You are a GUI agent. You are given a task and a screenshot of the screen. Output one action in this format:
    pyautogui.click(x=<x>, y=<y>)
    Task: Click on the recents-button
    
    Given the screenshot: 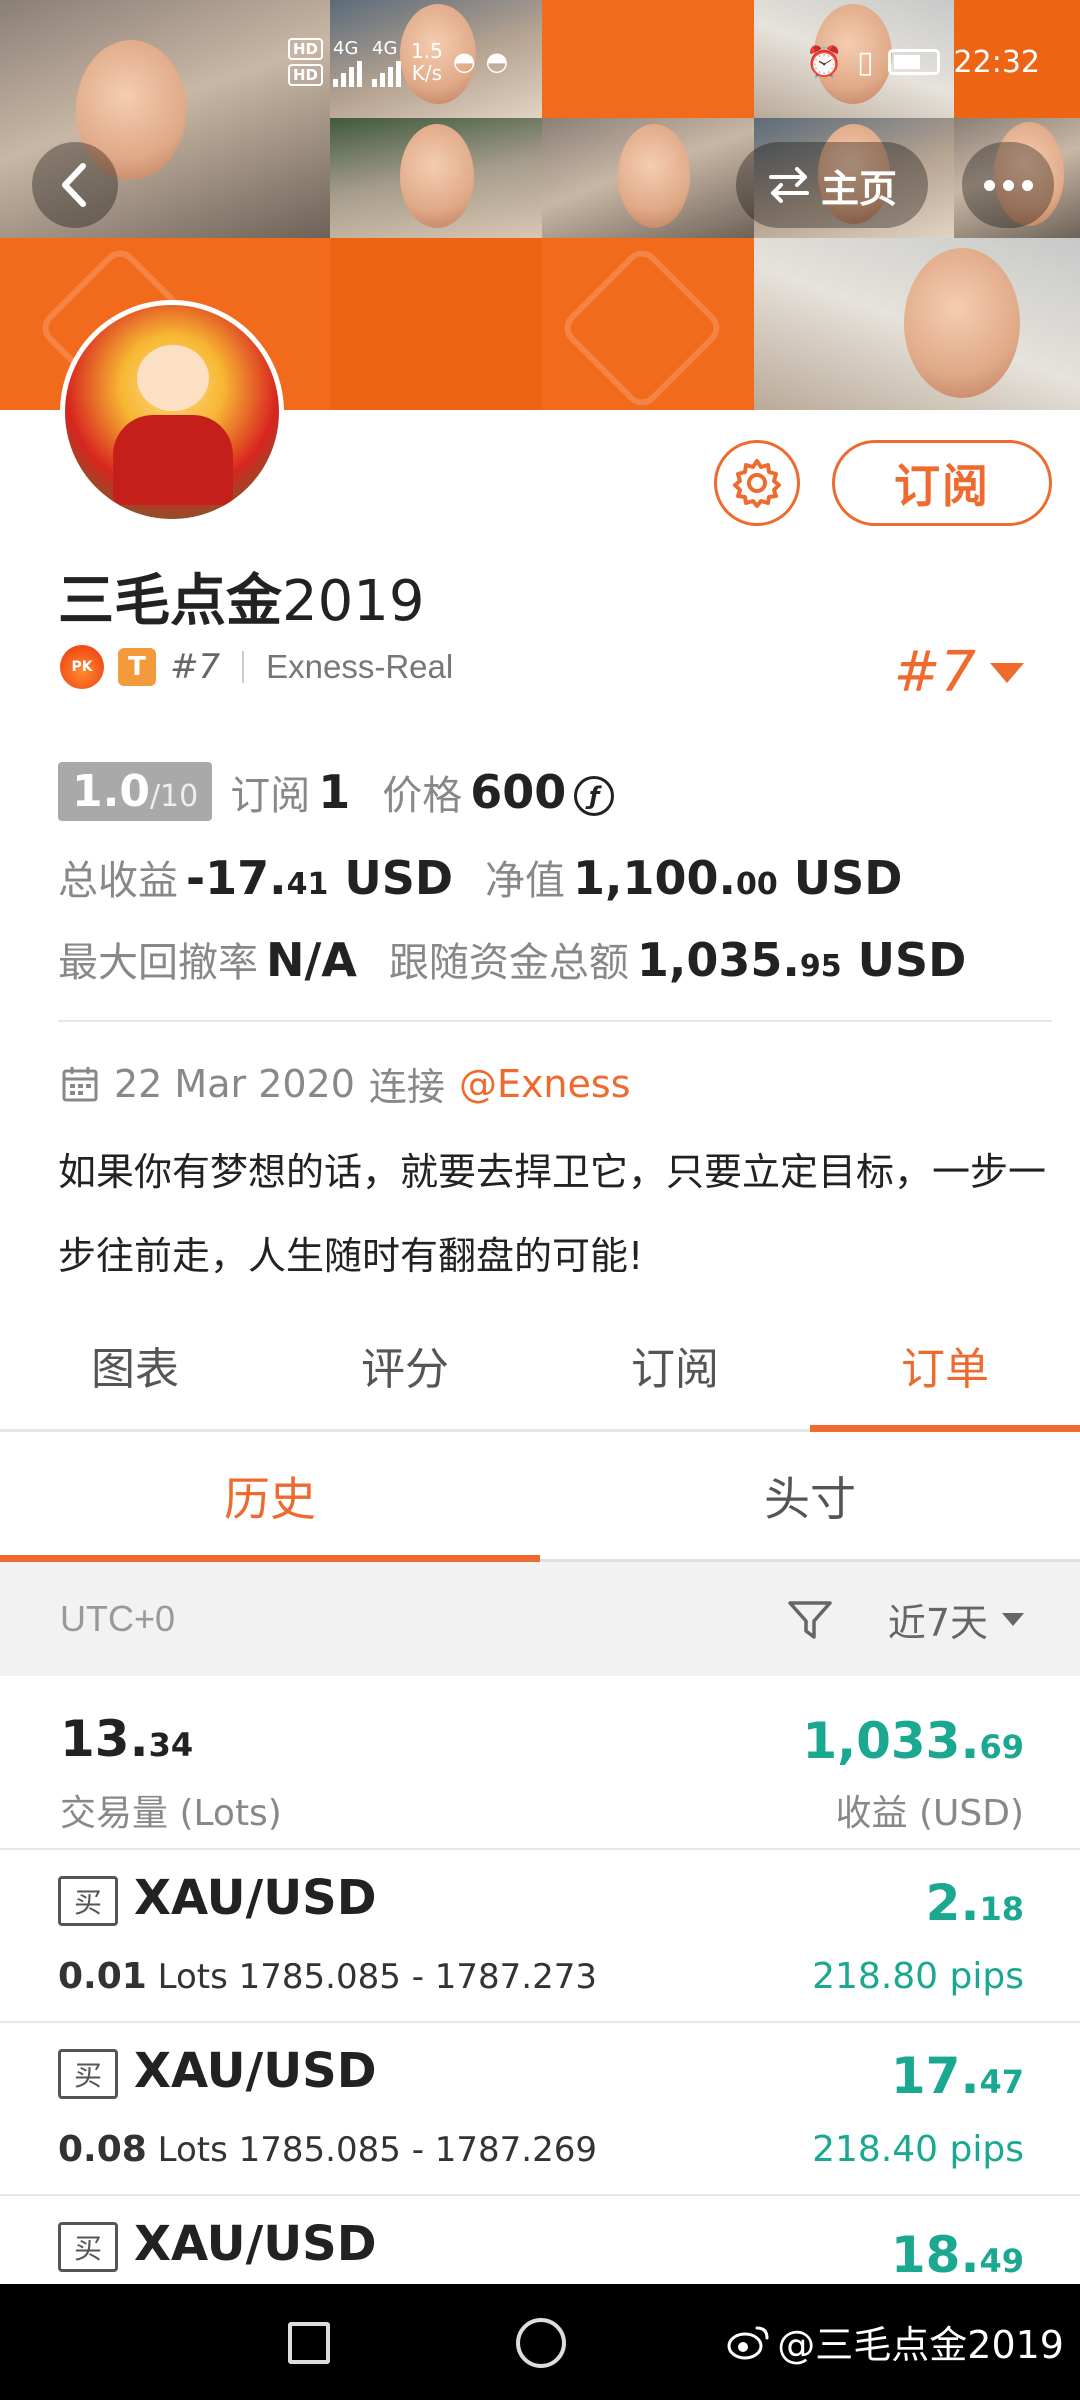 What is the action you would take?
    pyautogui.click(x=309, y=2343)
    